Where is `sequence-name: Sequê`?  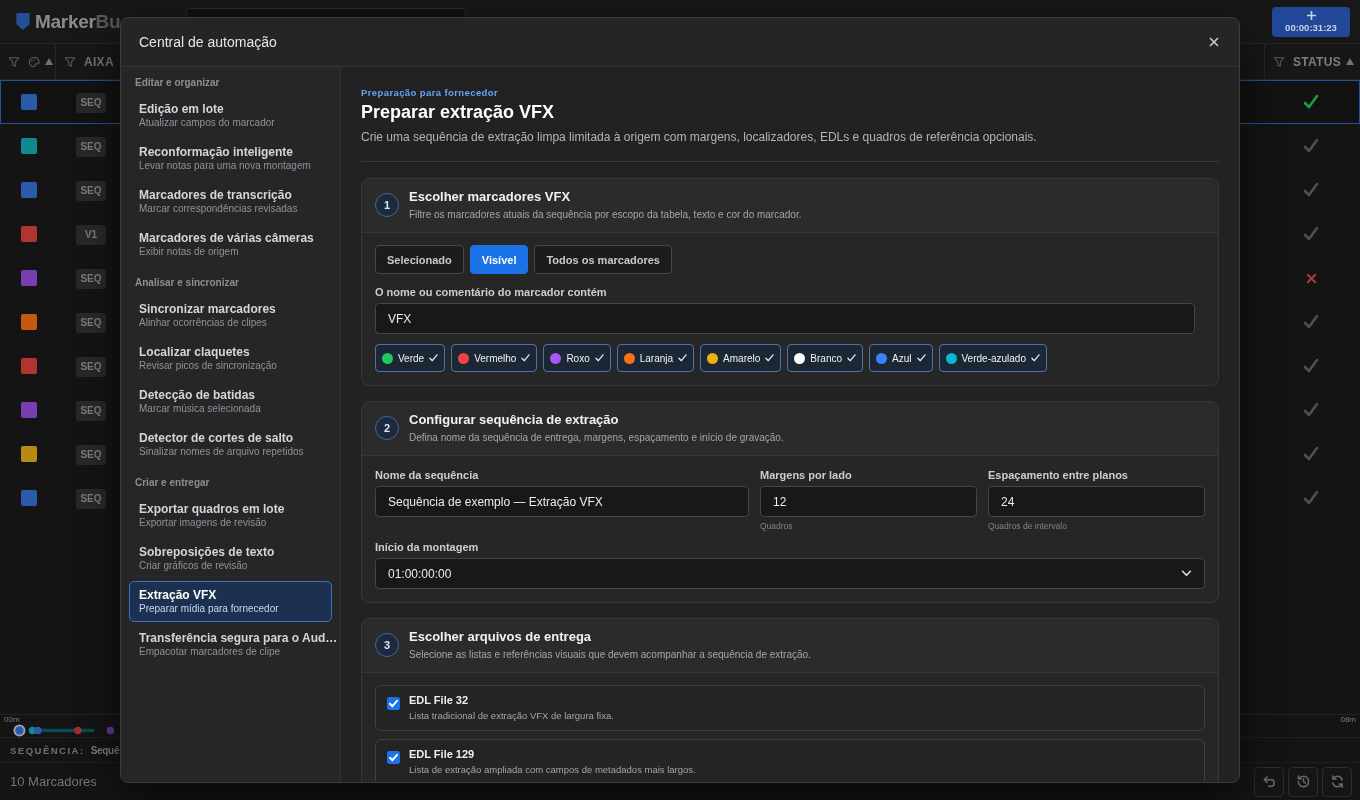
sequence-name: Sequê is located at coordinates (105, 750).